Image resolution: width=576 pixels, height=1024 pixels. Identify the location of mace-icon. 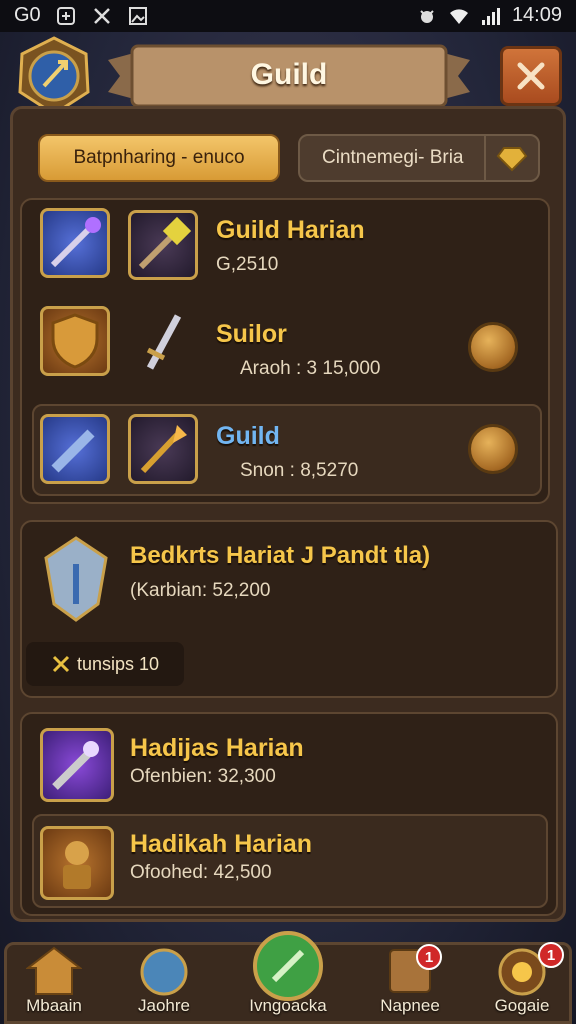
(75, 765).